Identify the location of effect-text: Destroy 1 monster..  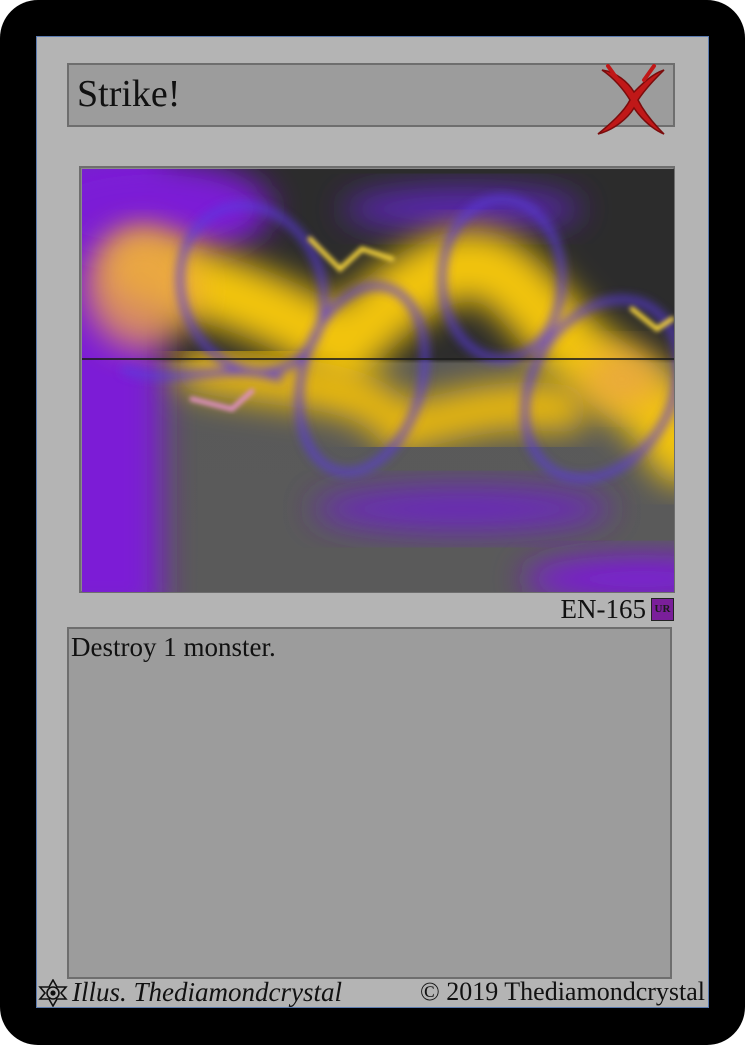
(173, 647).